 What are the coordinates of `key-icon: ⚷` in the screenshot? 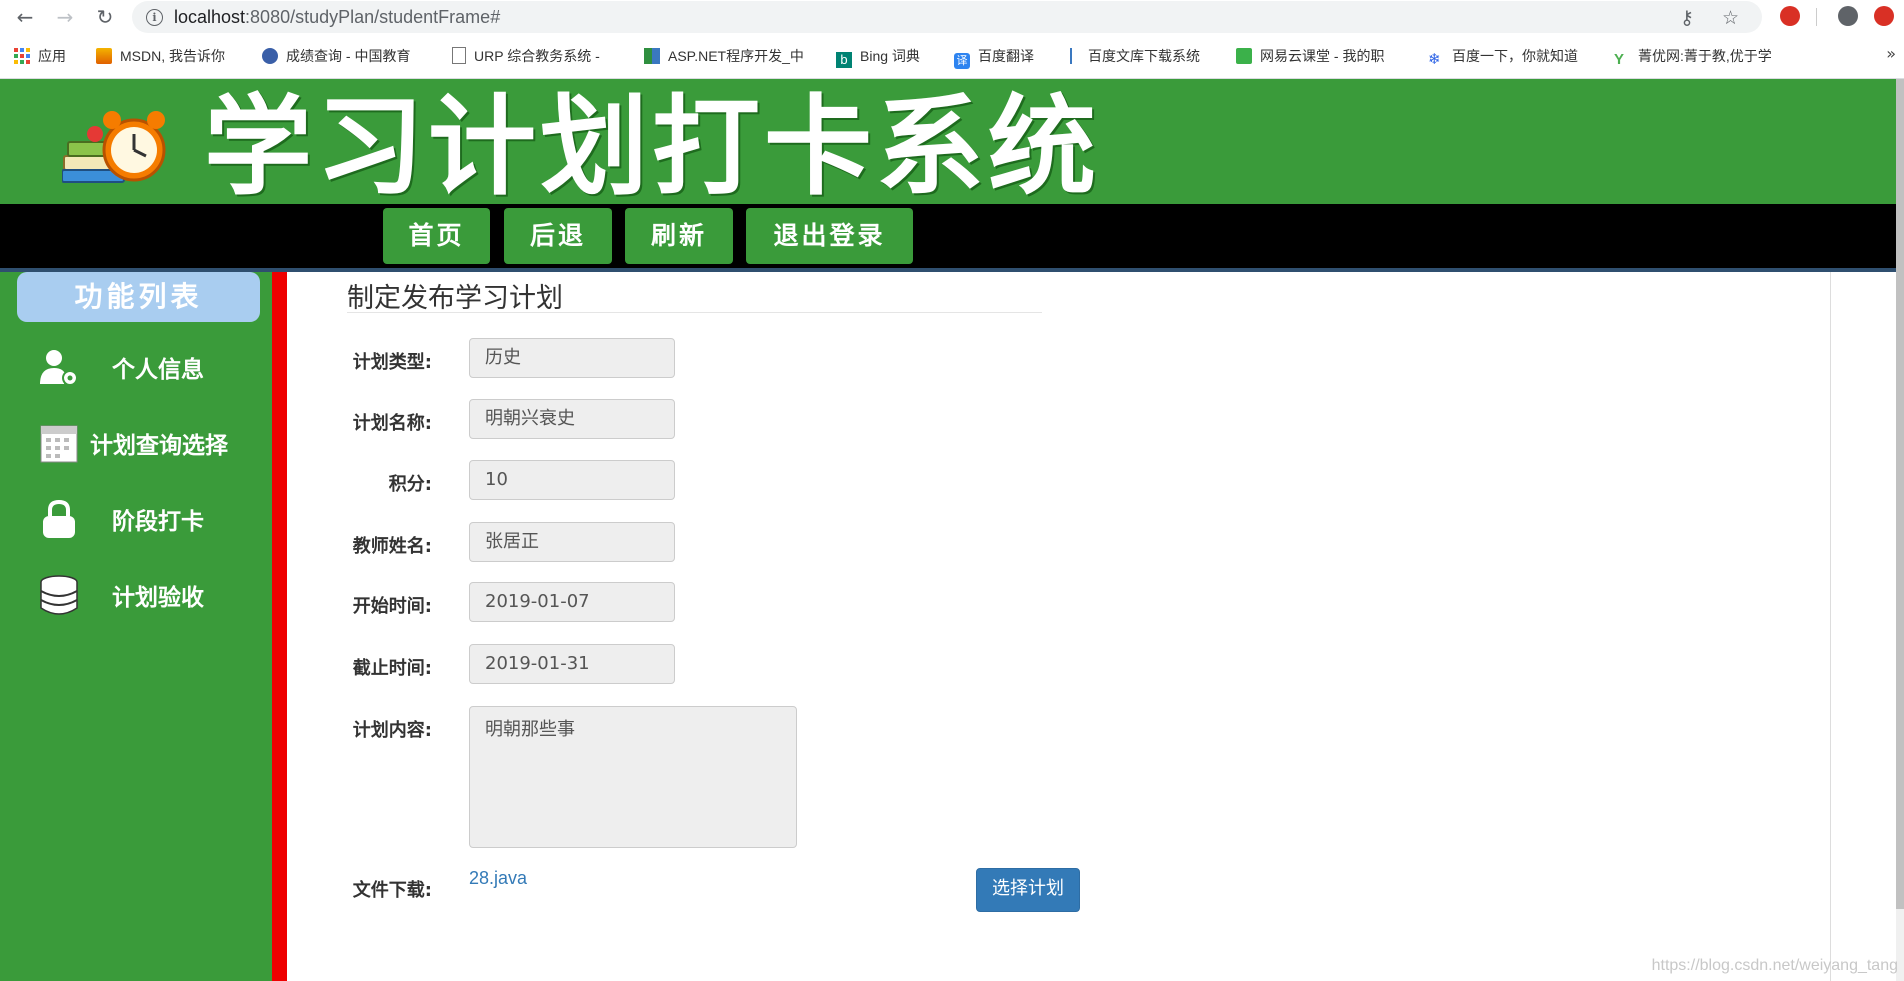 It's located at (1687, 18).